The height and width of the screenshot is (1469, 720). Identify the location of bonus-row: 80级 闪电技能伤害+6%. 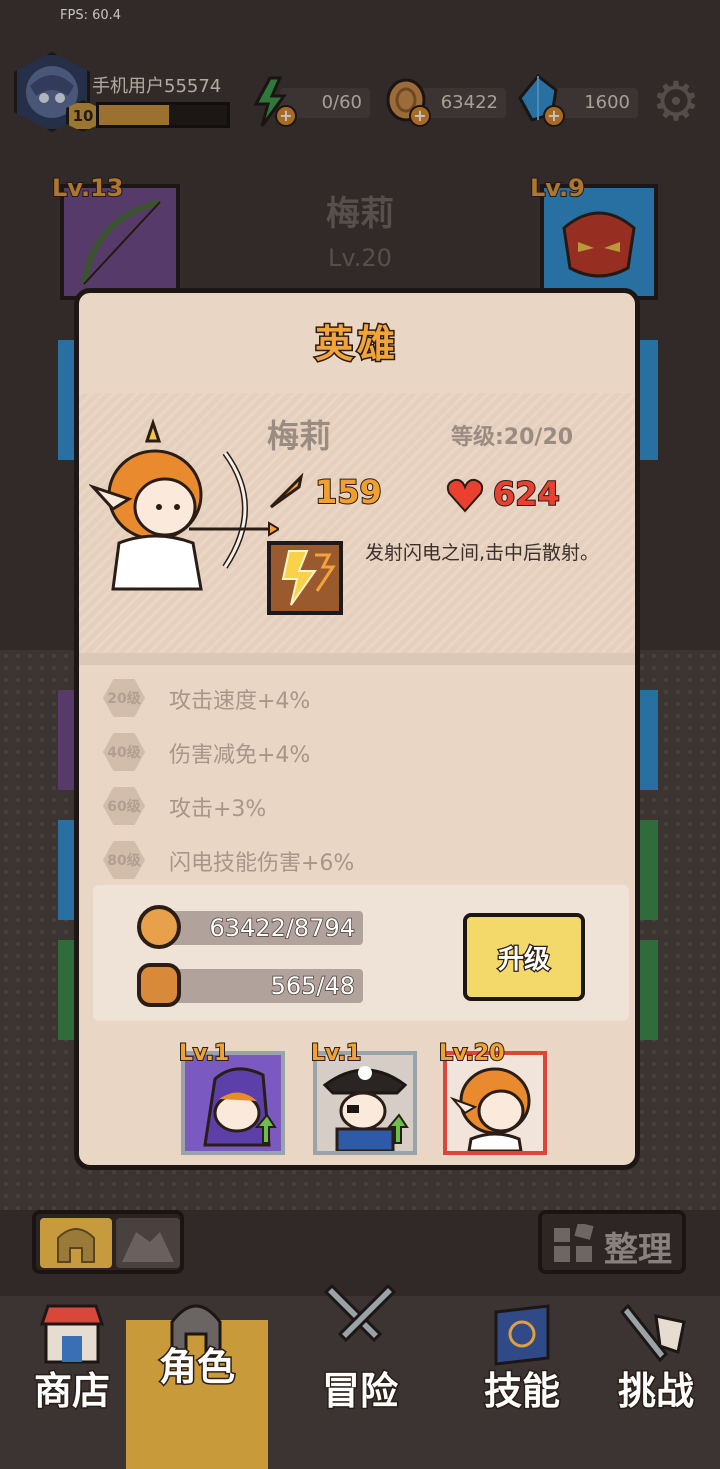
(363, 861).